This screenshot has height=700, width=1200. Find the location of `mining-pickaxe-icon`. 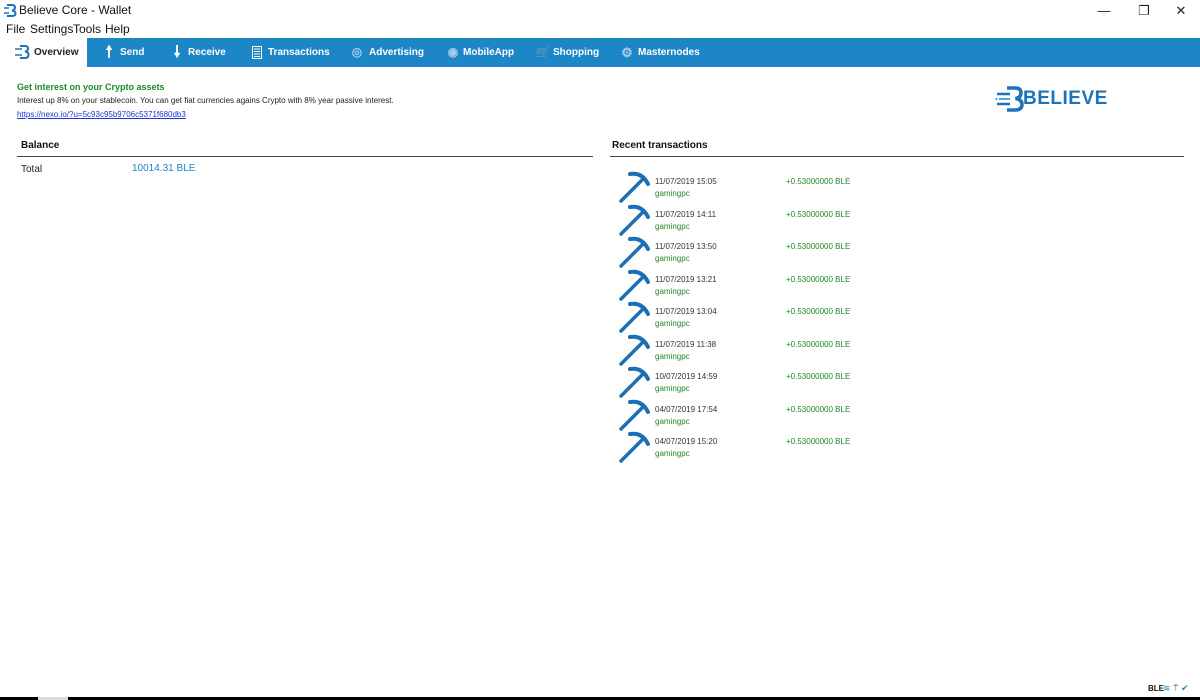

mining-pickaxe-icon is located at coordinates (635, 449).